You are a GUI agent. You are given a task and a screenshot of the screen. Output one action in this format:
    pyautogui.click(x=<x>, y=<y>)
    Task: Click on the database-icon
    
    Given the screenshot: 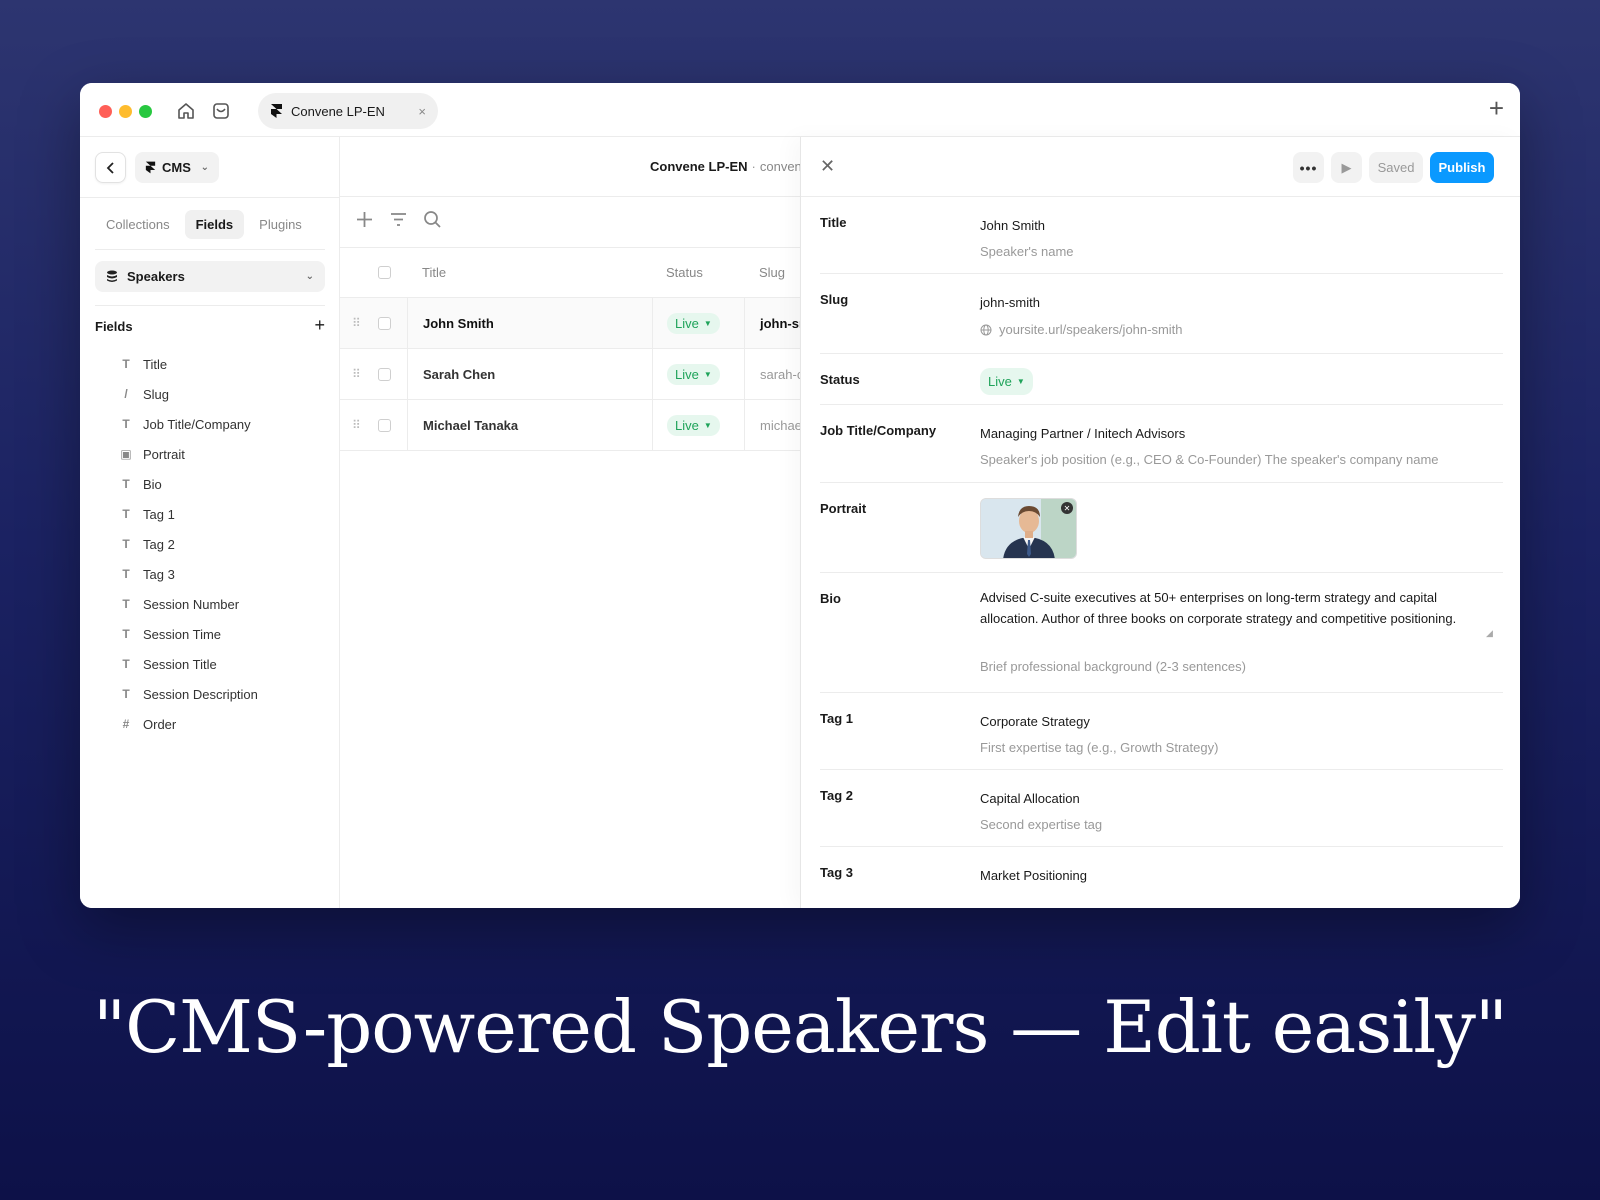 What is the action you would take?
    pyautogui.click(x=112, y=276)
    